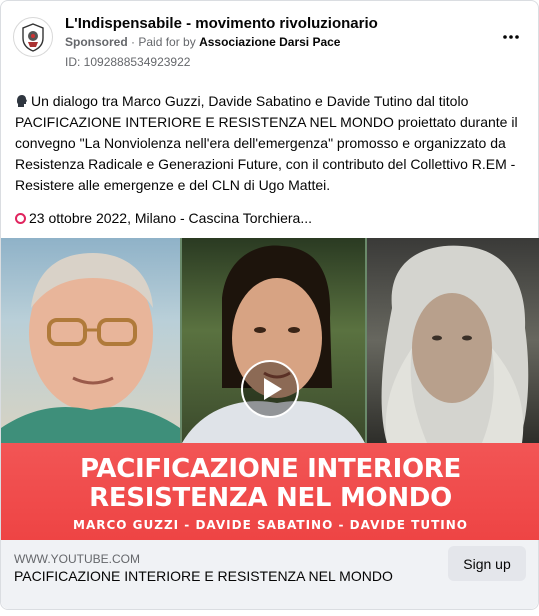 The height and width of the screenshot is (616, 539). I want to click on speaker-photo-left, so click(90, 340).